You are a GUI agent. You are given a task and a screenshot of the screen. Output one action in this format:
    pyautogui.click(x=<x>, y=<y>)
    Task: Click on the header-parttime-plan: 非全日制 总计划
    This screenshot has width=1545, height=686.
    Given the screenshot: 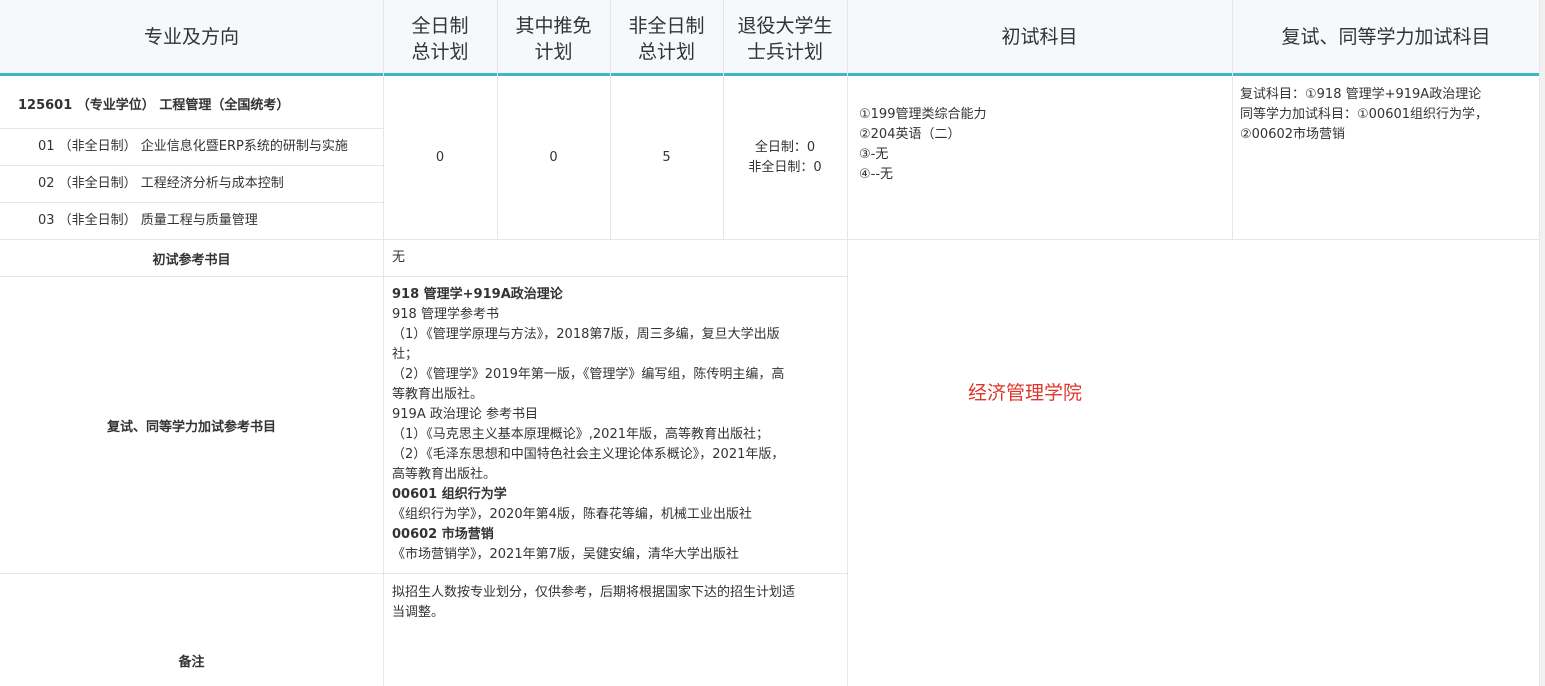 What is the action you would take?
    pyautogui.click(x=666, y=39)
    